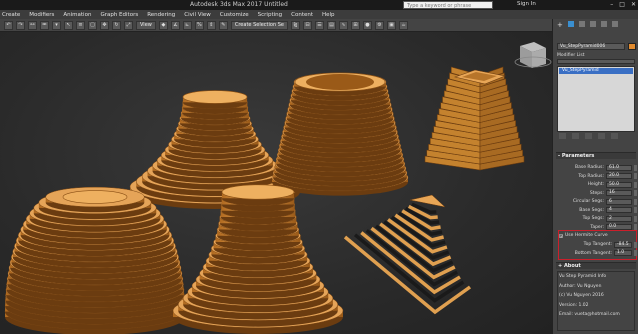 The image size is (638, 334). Describe the element at coordinates (596, 61) in the screenshot. I see `modifier-list-dropdown` at that location.